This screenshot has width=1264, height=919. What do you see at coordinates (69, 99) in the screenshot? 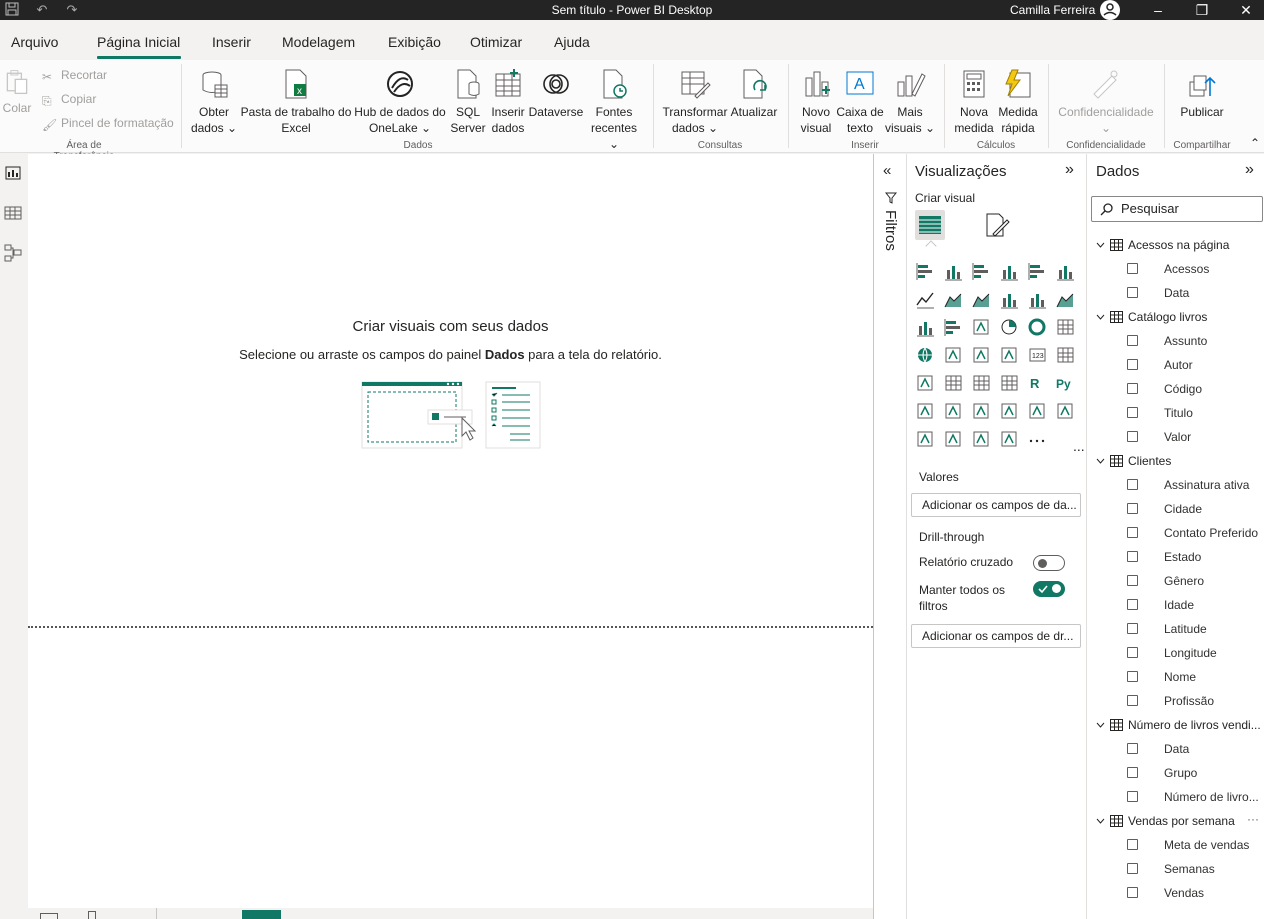
I see `copy-button: ⎘ Copiar` at bounding box center [69, 99].